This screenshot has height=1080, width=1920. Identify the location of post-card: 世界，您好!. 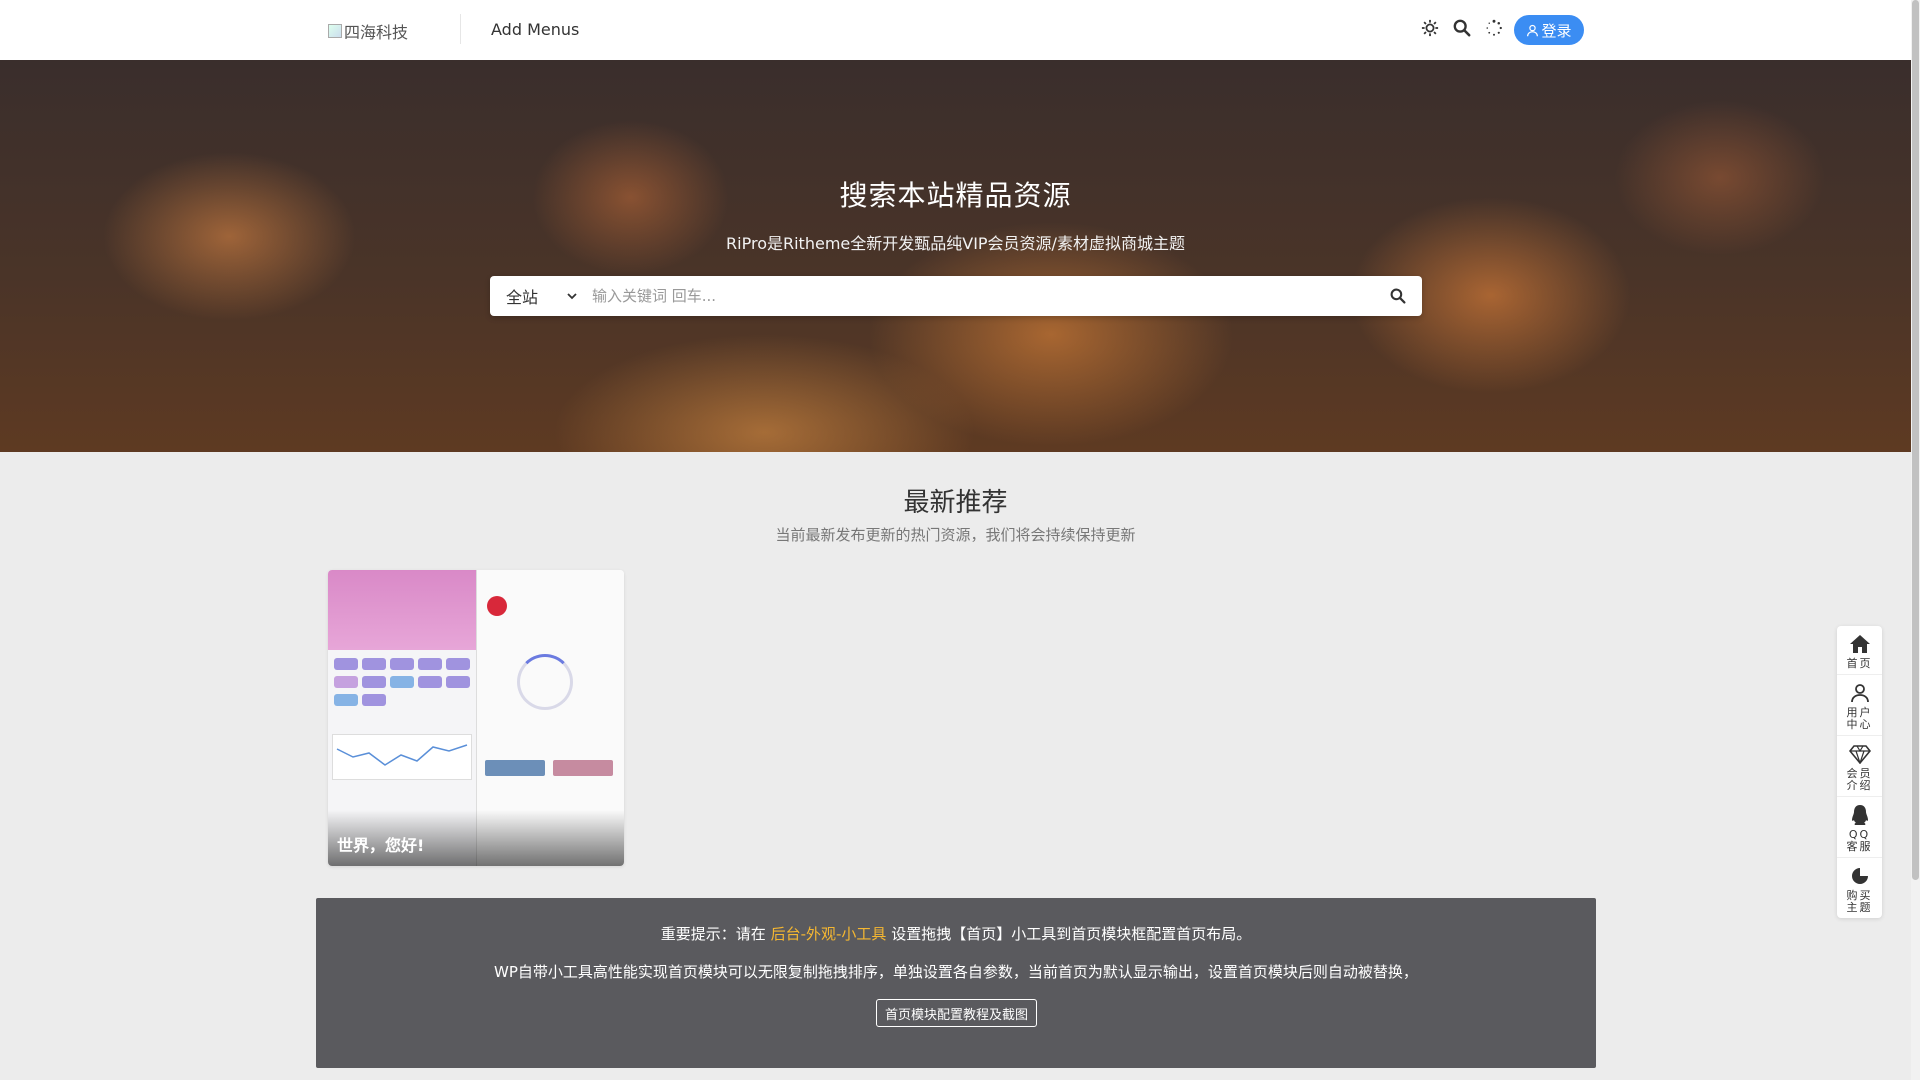
(476, 718).